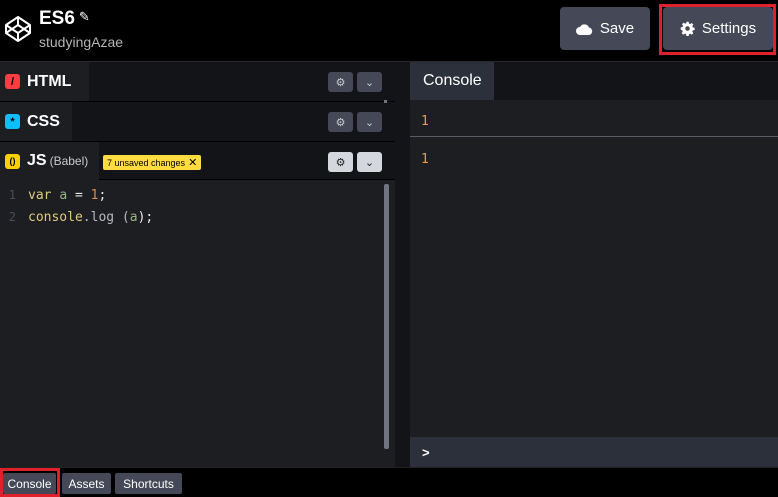  What do you see at coordinates (40, 195) in the screenshot?
I see `keyword-token: var` at bounding box center [40, 195].